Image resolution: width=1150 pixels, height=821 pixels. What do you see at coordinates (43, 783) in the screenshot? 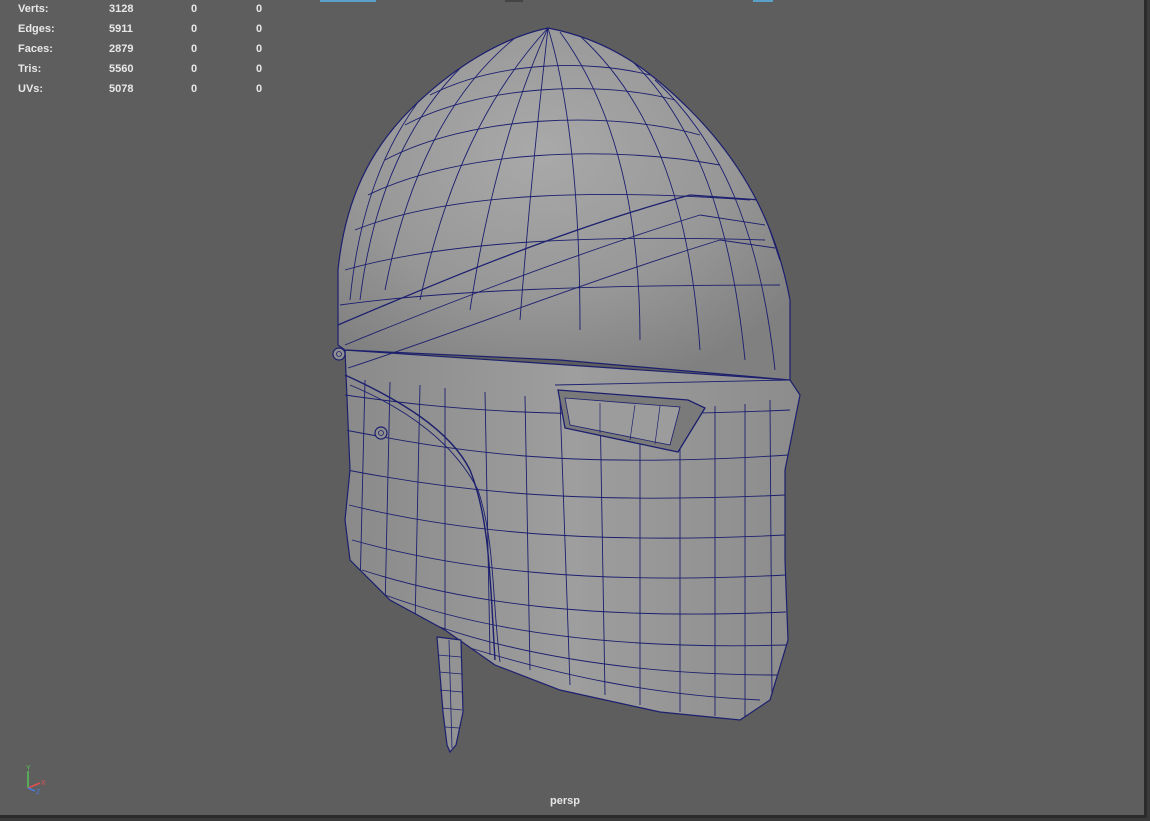
I see `x-axis-label: X` at bounding box center [43, 783].